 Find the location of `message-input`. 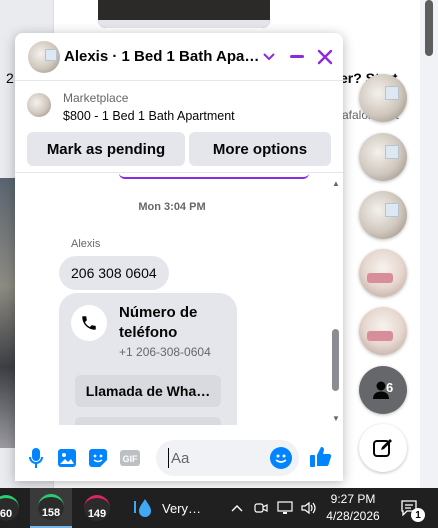

message-input is located at coordinates (216, 458).